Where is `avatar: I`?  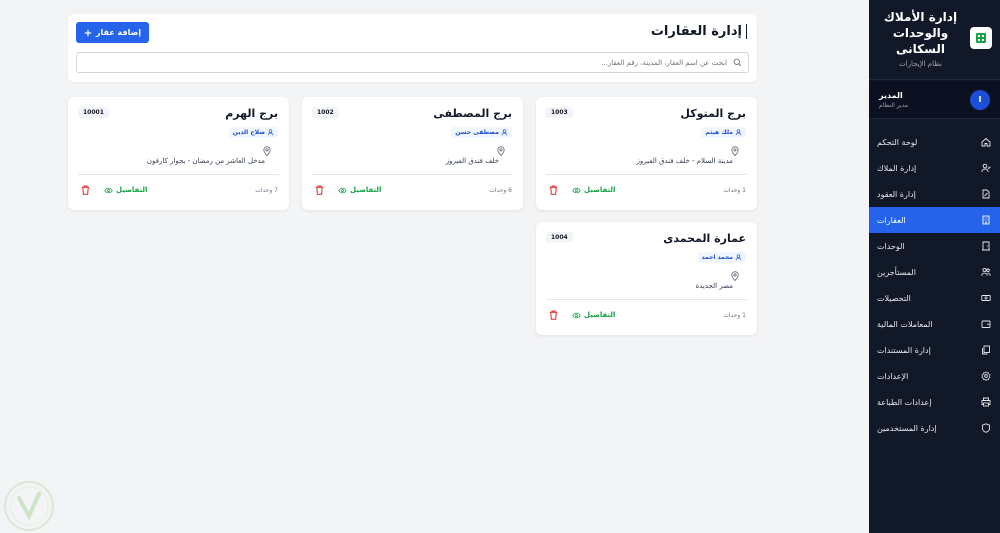
avatar: I is located at coordinates (980, 99).